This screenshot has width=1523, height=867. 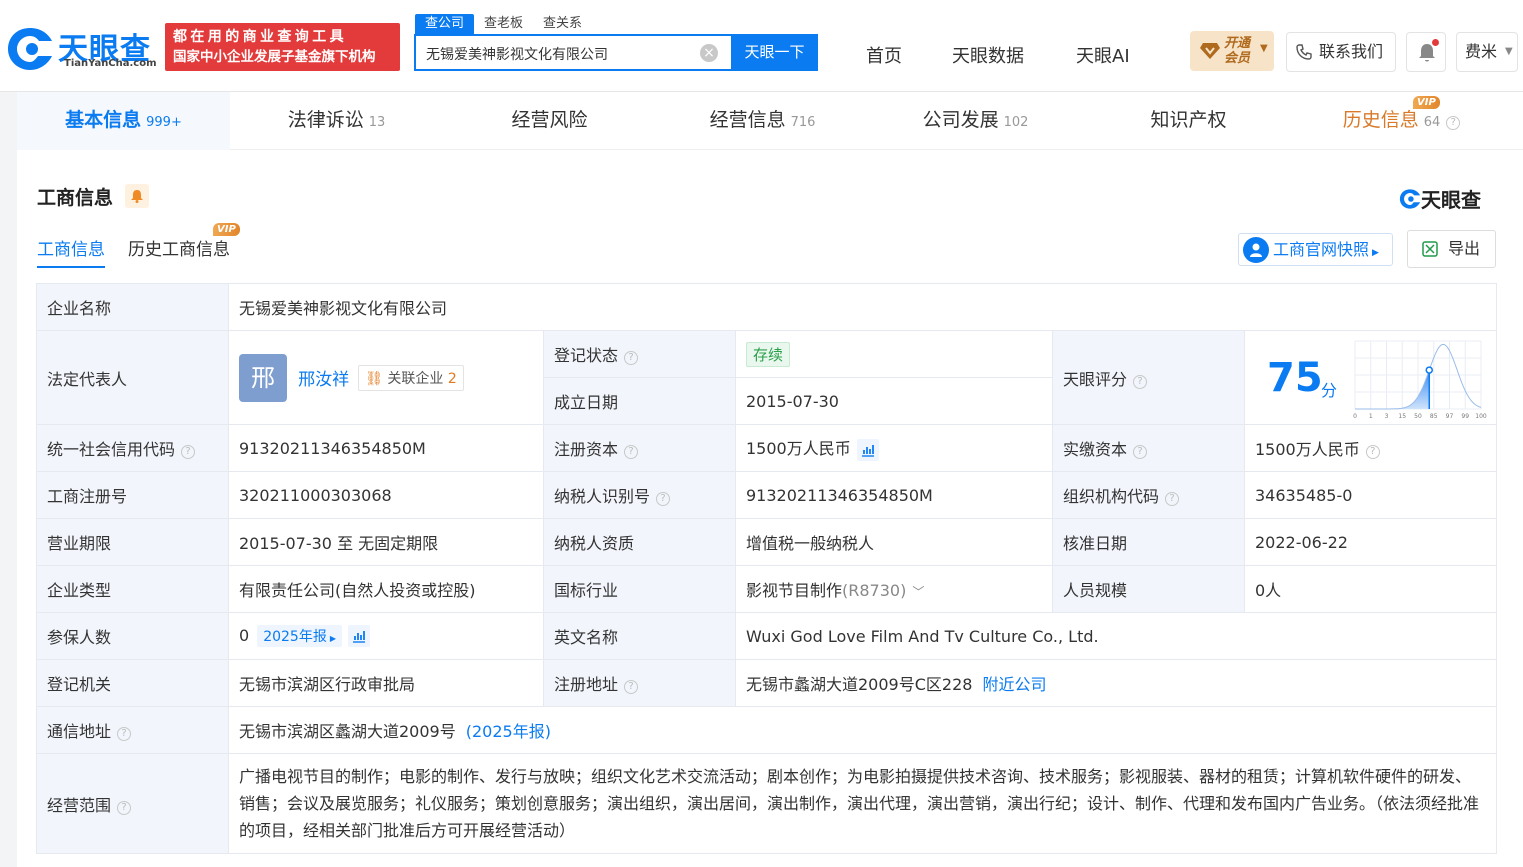 What do you see at coordinates (325, 120) in the screenshot?
I see `tab-label: 法律诉讼` at bounding box center [325, 120].